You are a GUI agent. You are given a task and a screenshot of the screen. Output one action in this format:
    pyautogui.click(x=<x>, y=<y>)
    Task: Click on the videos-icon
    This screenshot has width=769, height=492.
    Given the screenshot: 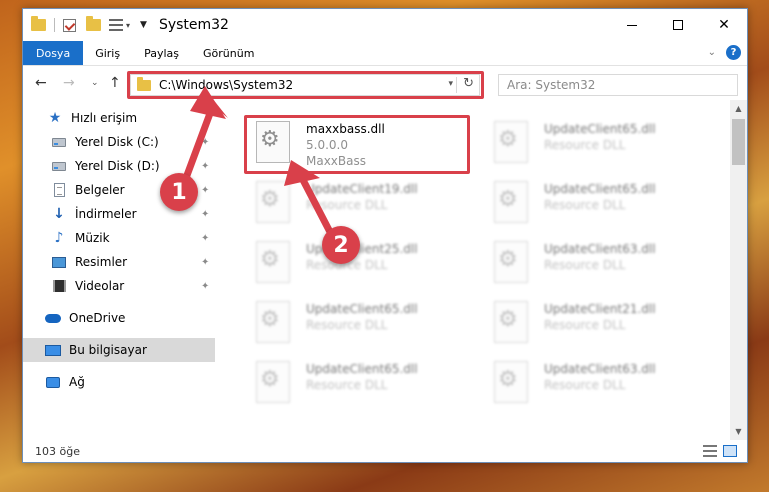 What is the action you would take?
    pyautogui.click(x=59, y=286)
    